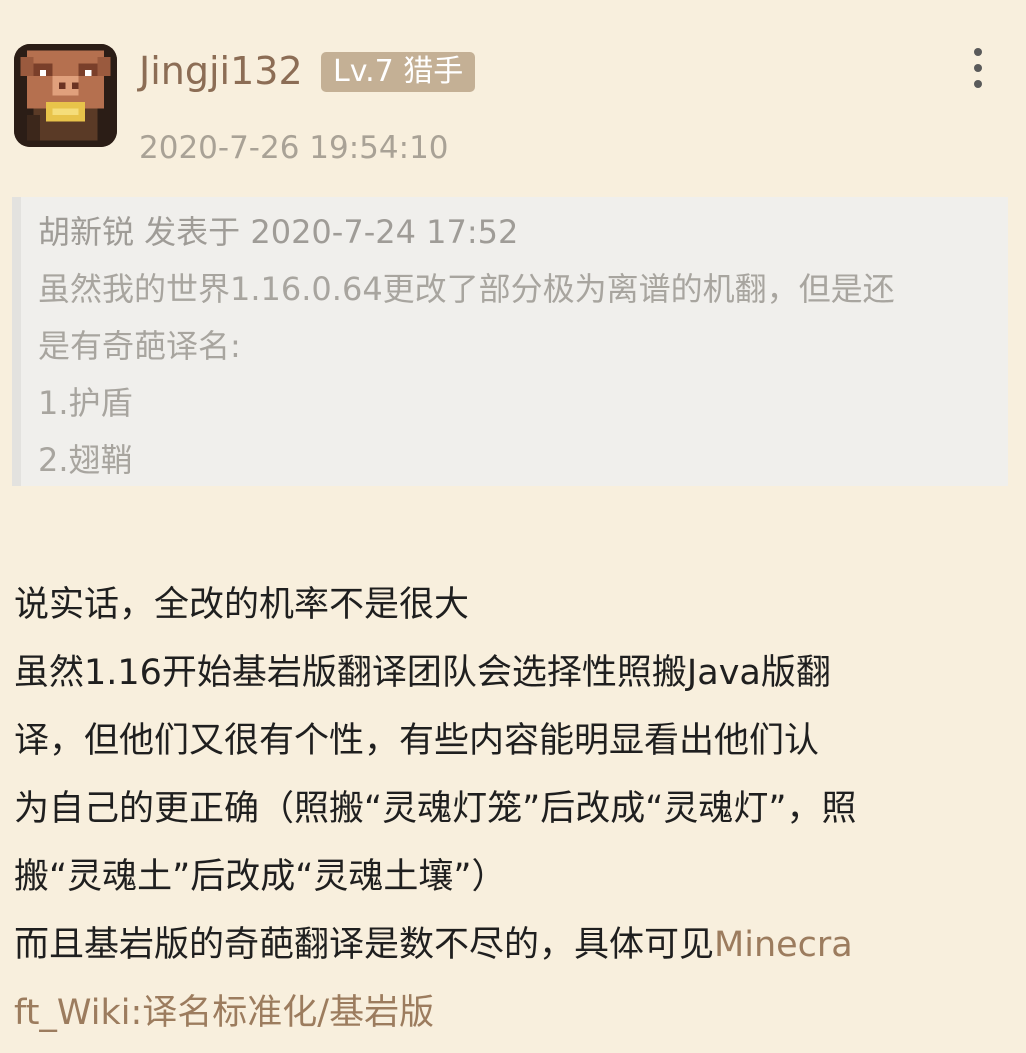  I want to click on body-line: 搬“灵魂土”后改成“灵魂土壤”）, so click(260, 877).